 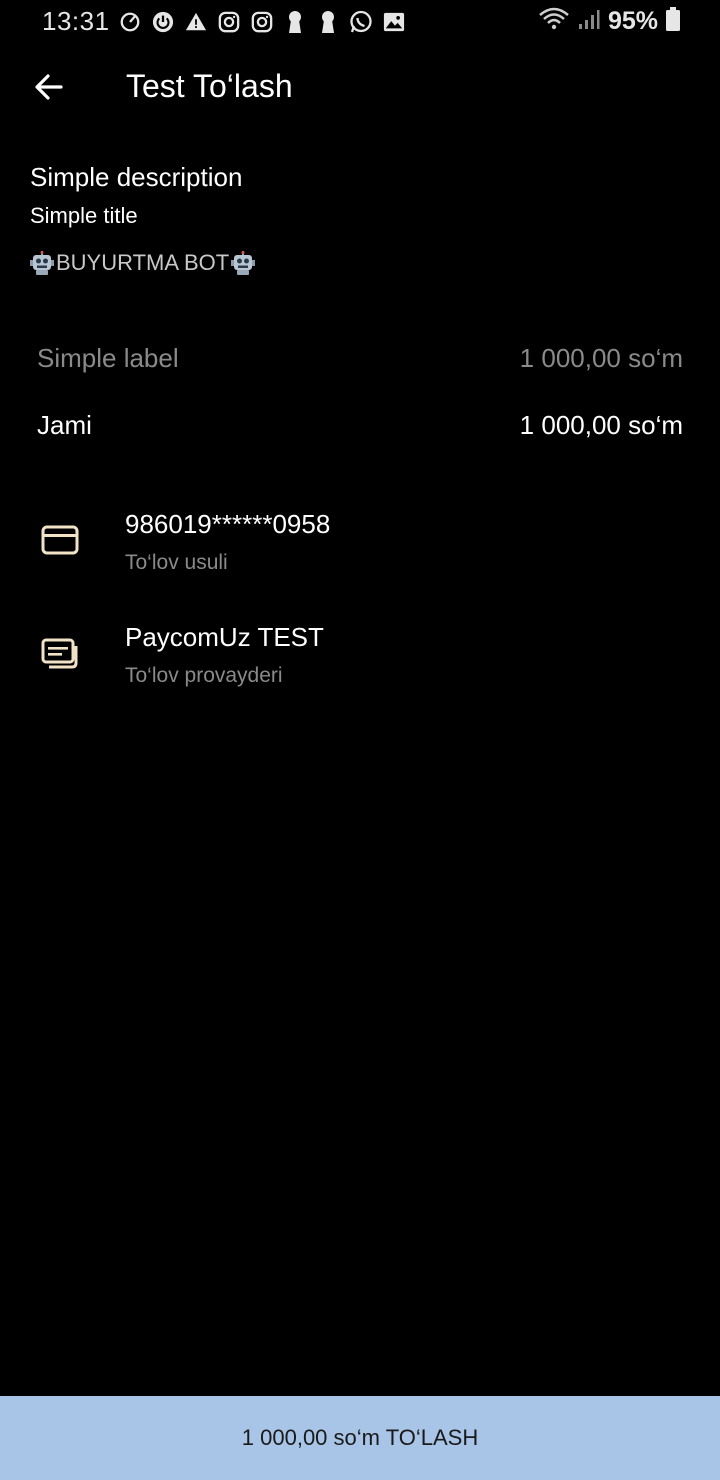 What do you see at coordinates (130, 22) in the screenshot?
I see `sync-icon` at bounding box center [130, 22].